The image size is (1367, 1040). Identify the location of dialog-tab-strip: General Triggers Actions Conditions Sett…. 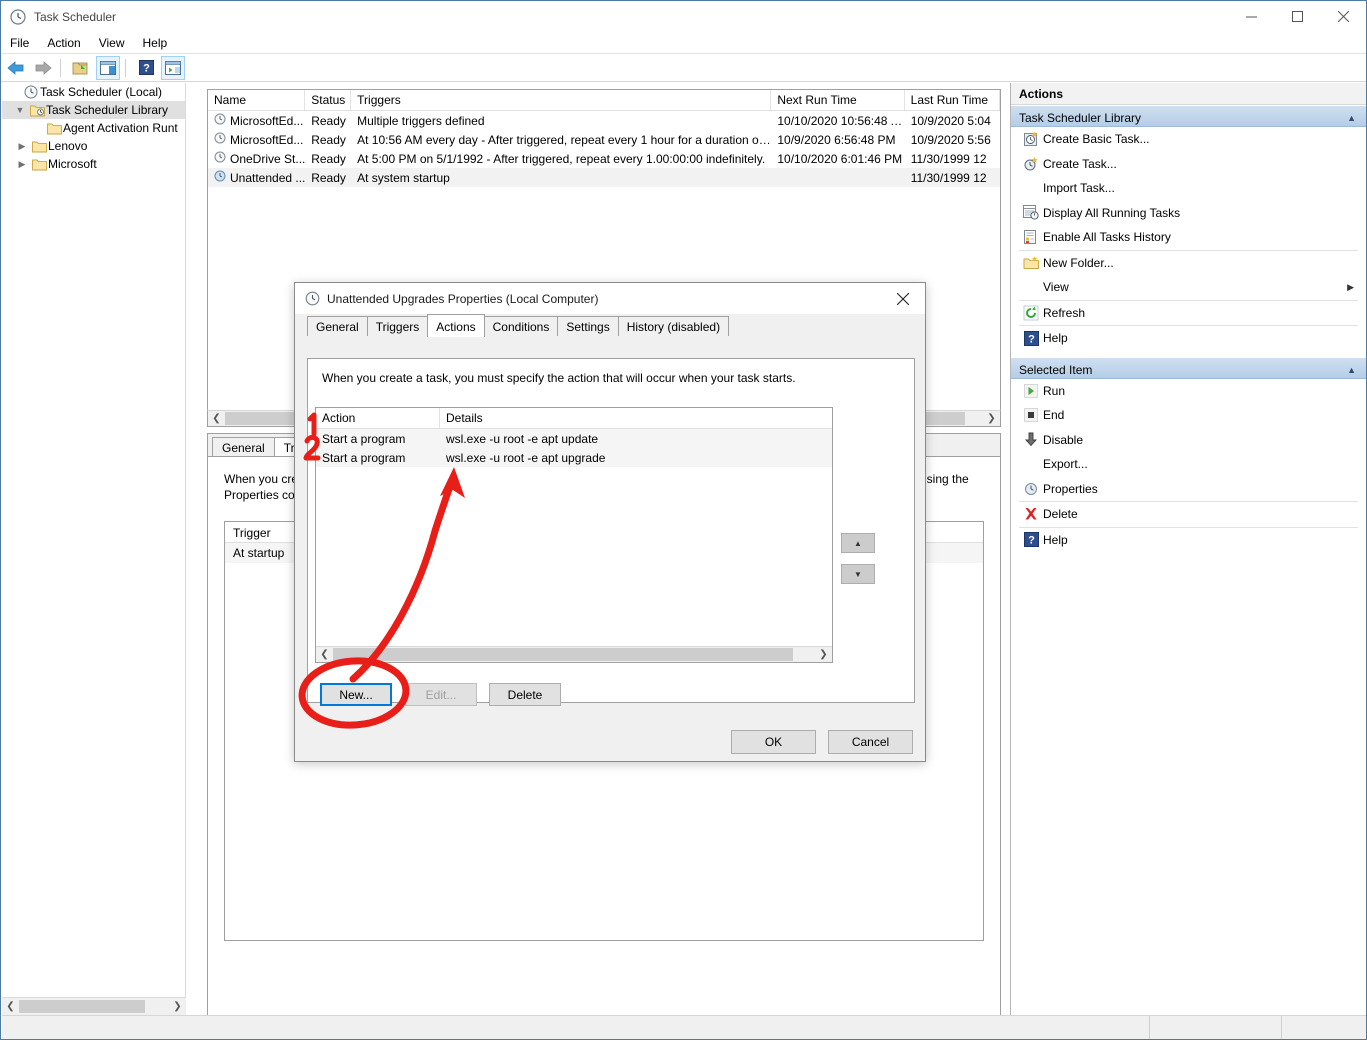
(610, 325).